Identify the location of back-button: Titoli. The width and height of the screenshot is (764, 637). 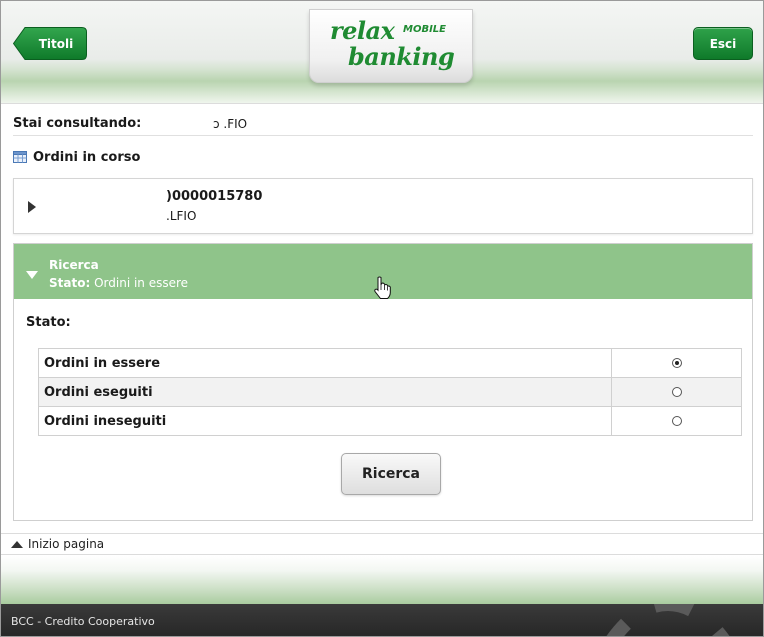
(50, 43).